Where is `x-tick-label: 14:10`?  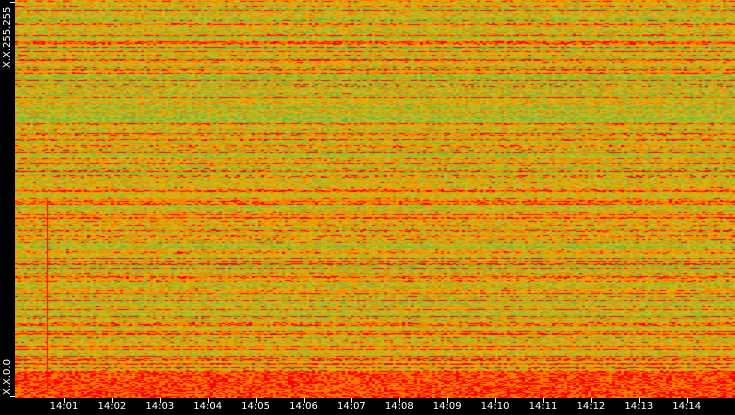 x-tick-label: 14:10 is located at coordinates (495, 406).